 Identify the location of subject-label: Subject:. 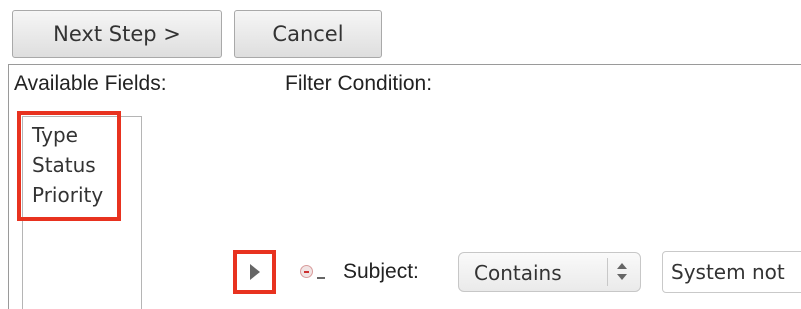
(381, 271).